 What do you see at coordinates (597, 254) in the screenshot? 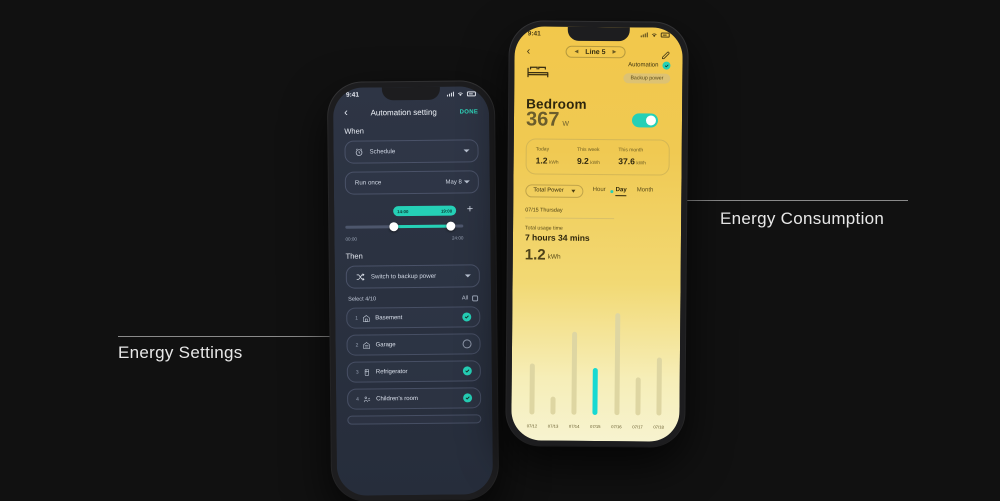
I see `kwh-reading: 1.2 kWh` at bounding box center [597, 254].